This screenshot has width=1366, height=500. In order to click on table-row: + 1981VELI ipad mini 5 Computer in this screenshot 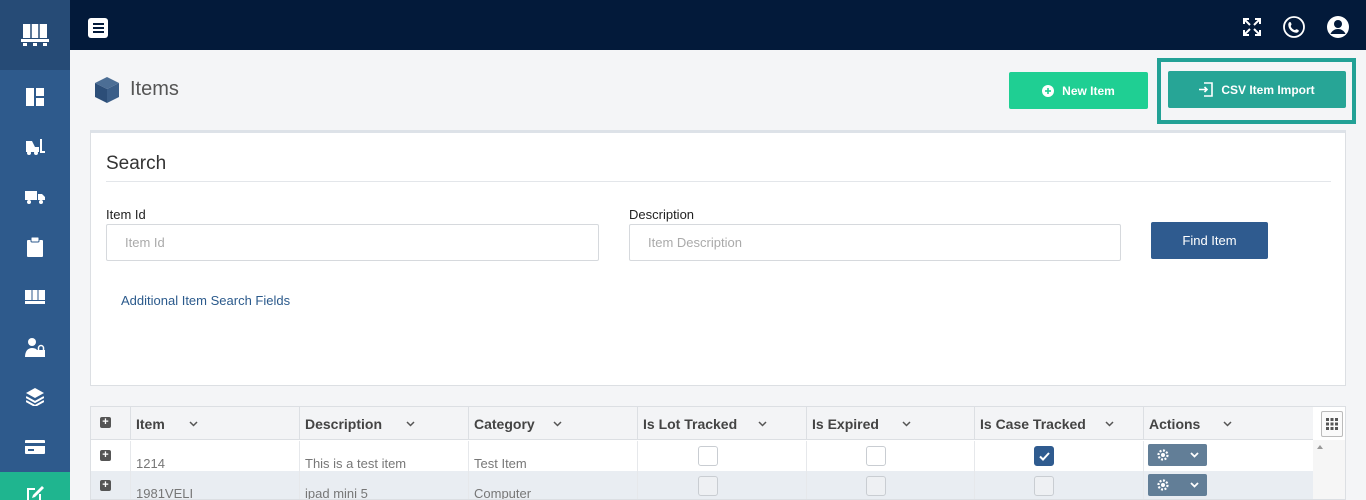, I will do `click(702, 485)`.